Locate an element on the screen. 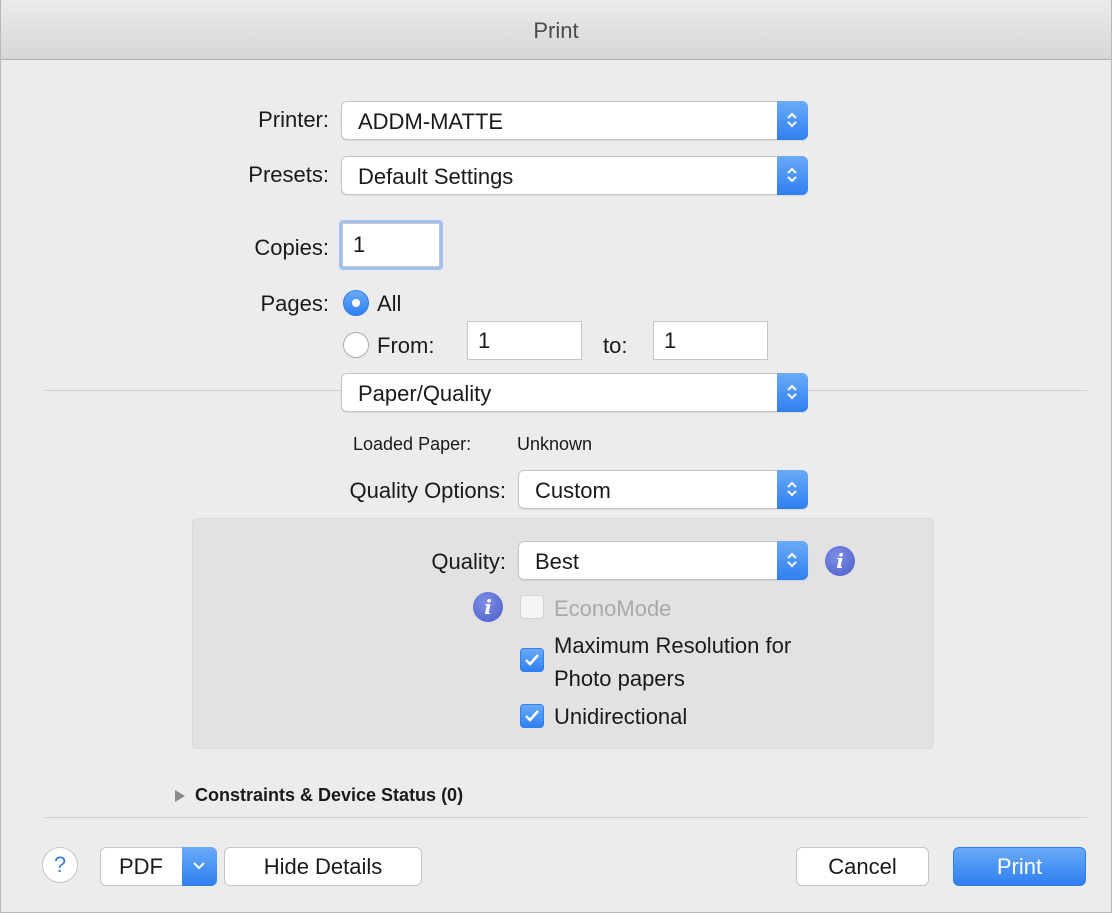 The width and height of the screenshot is (1112, 913). max-resolution-label-line1: Maximum Resolution for is located at coordinates (673, 645).